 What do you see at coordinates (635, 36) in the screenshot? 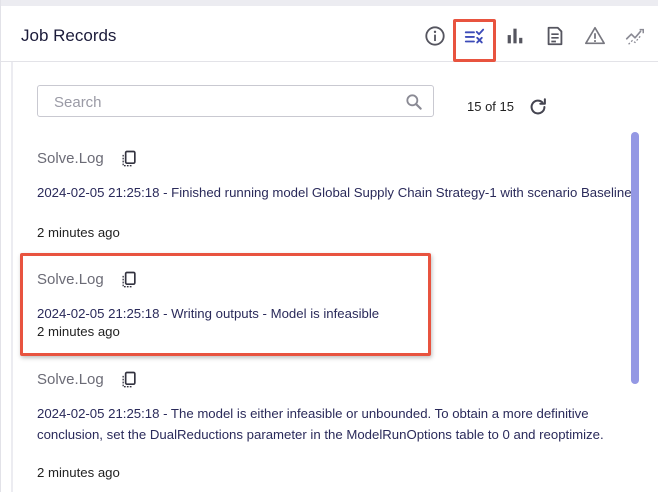
I see `trend-icon` at bounding box center [635, 36].